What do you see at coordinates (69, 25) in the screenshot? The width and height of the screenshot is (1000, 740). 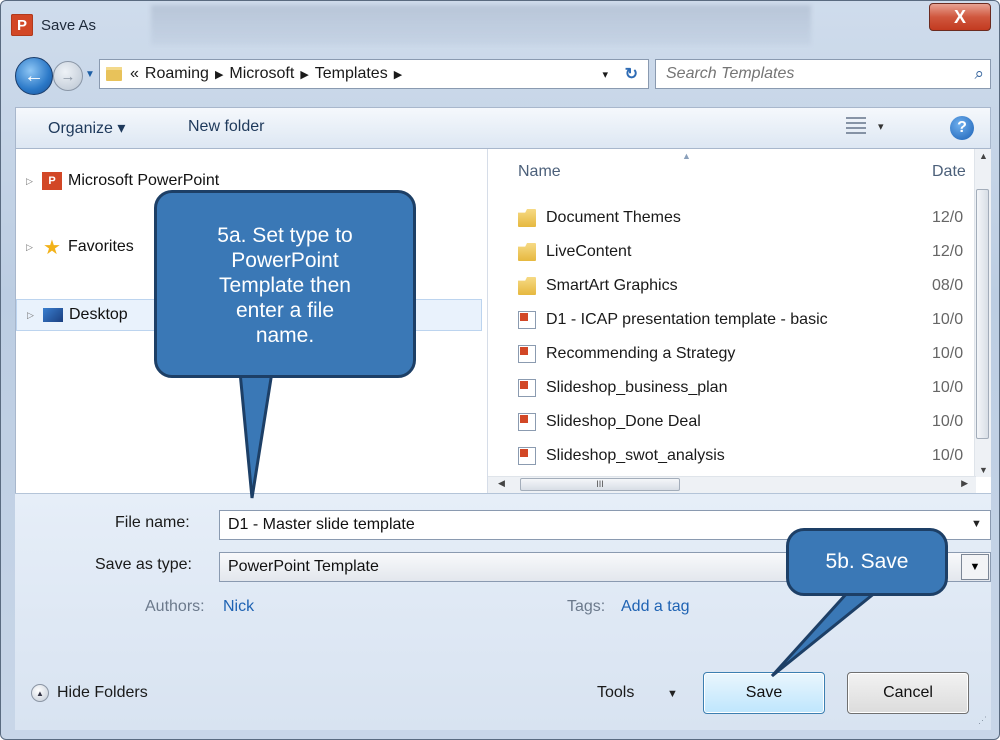 I see `window-title: Save As` at bounding box center [69, 25].